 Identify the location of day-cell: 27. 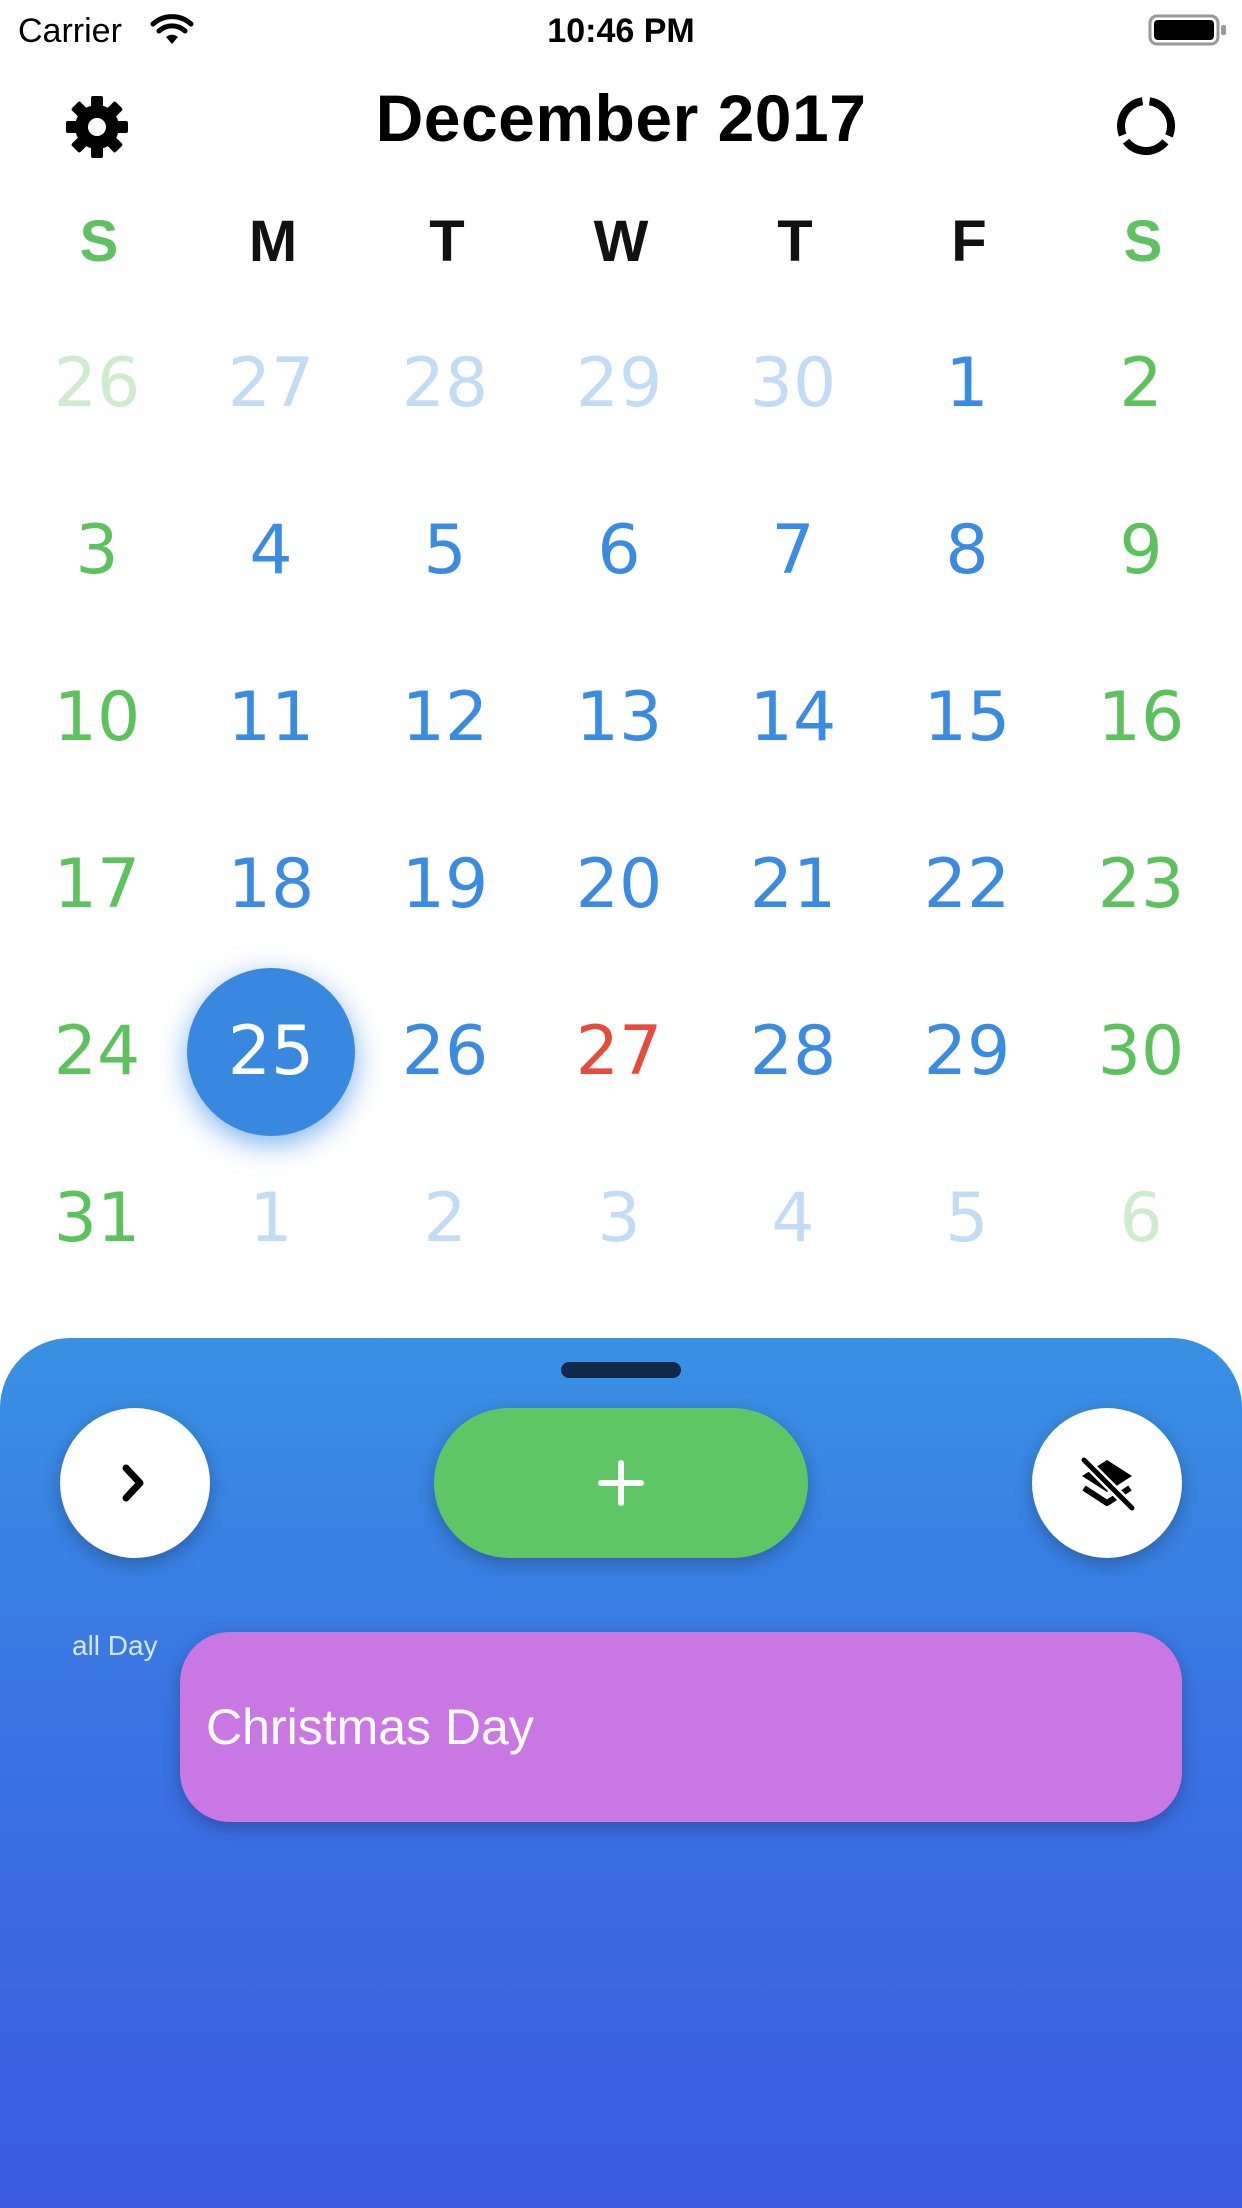
(271, 383).